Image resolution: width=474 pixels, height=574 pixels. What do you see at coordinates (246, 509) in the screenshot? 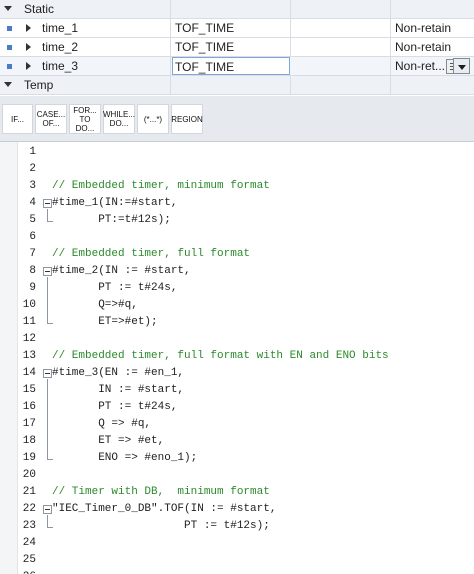
I see `code-line: 22 "IEC_Timer_0_DB".TOF(IN := #start,` at bounding box center [246, 509].